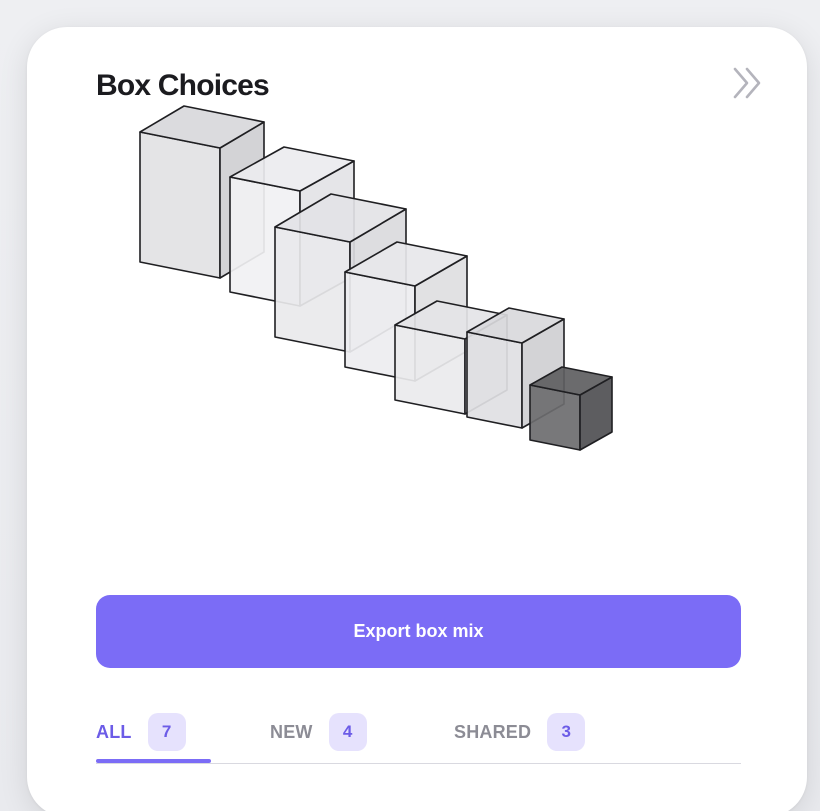  Describe the element at coordinates (347, 732) in the screenshot. I see `tab-new-count-badge: 4` at that location.